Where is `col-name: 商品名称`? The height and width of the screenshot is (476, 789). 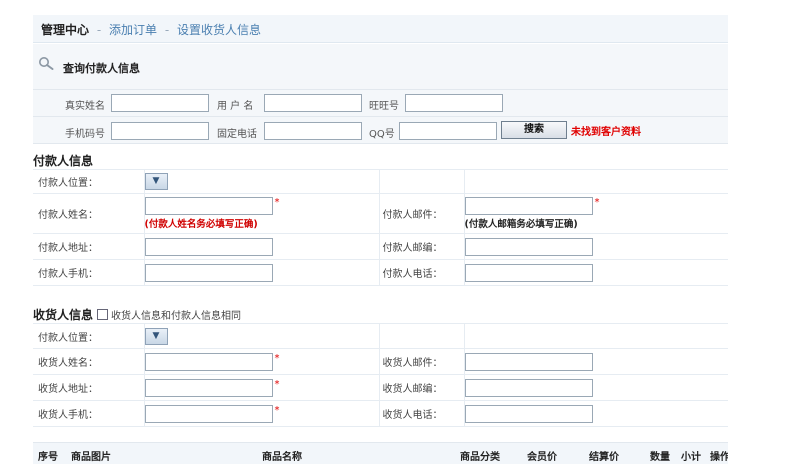 col-name: 商品名称 is located at coordinates (282, 457).